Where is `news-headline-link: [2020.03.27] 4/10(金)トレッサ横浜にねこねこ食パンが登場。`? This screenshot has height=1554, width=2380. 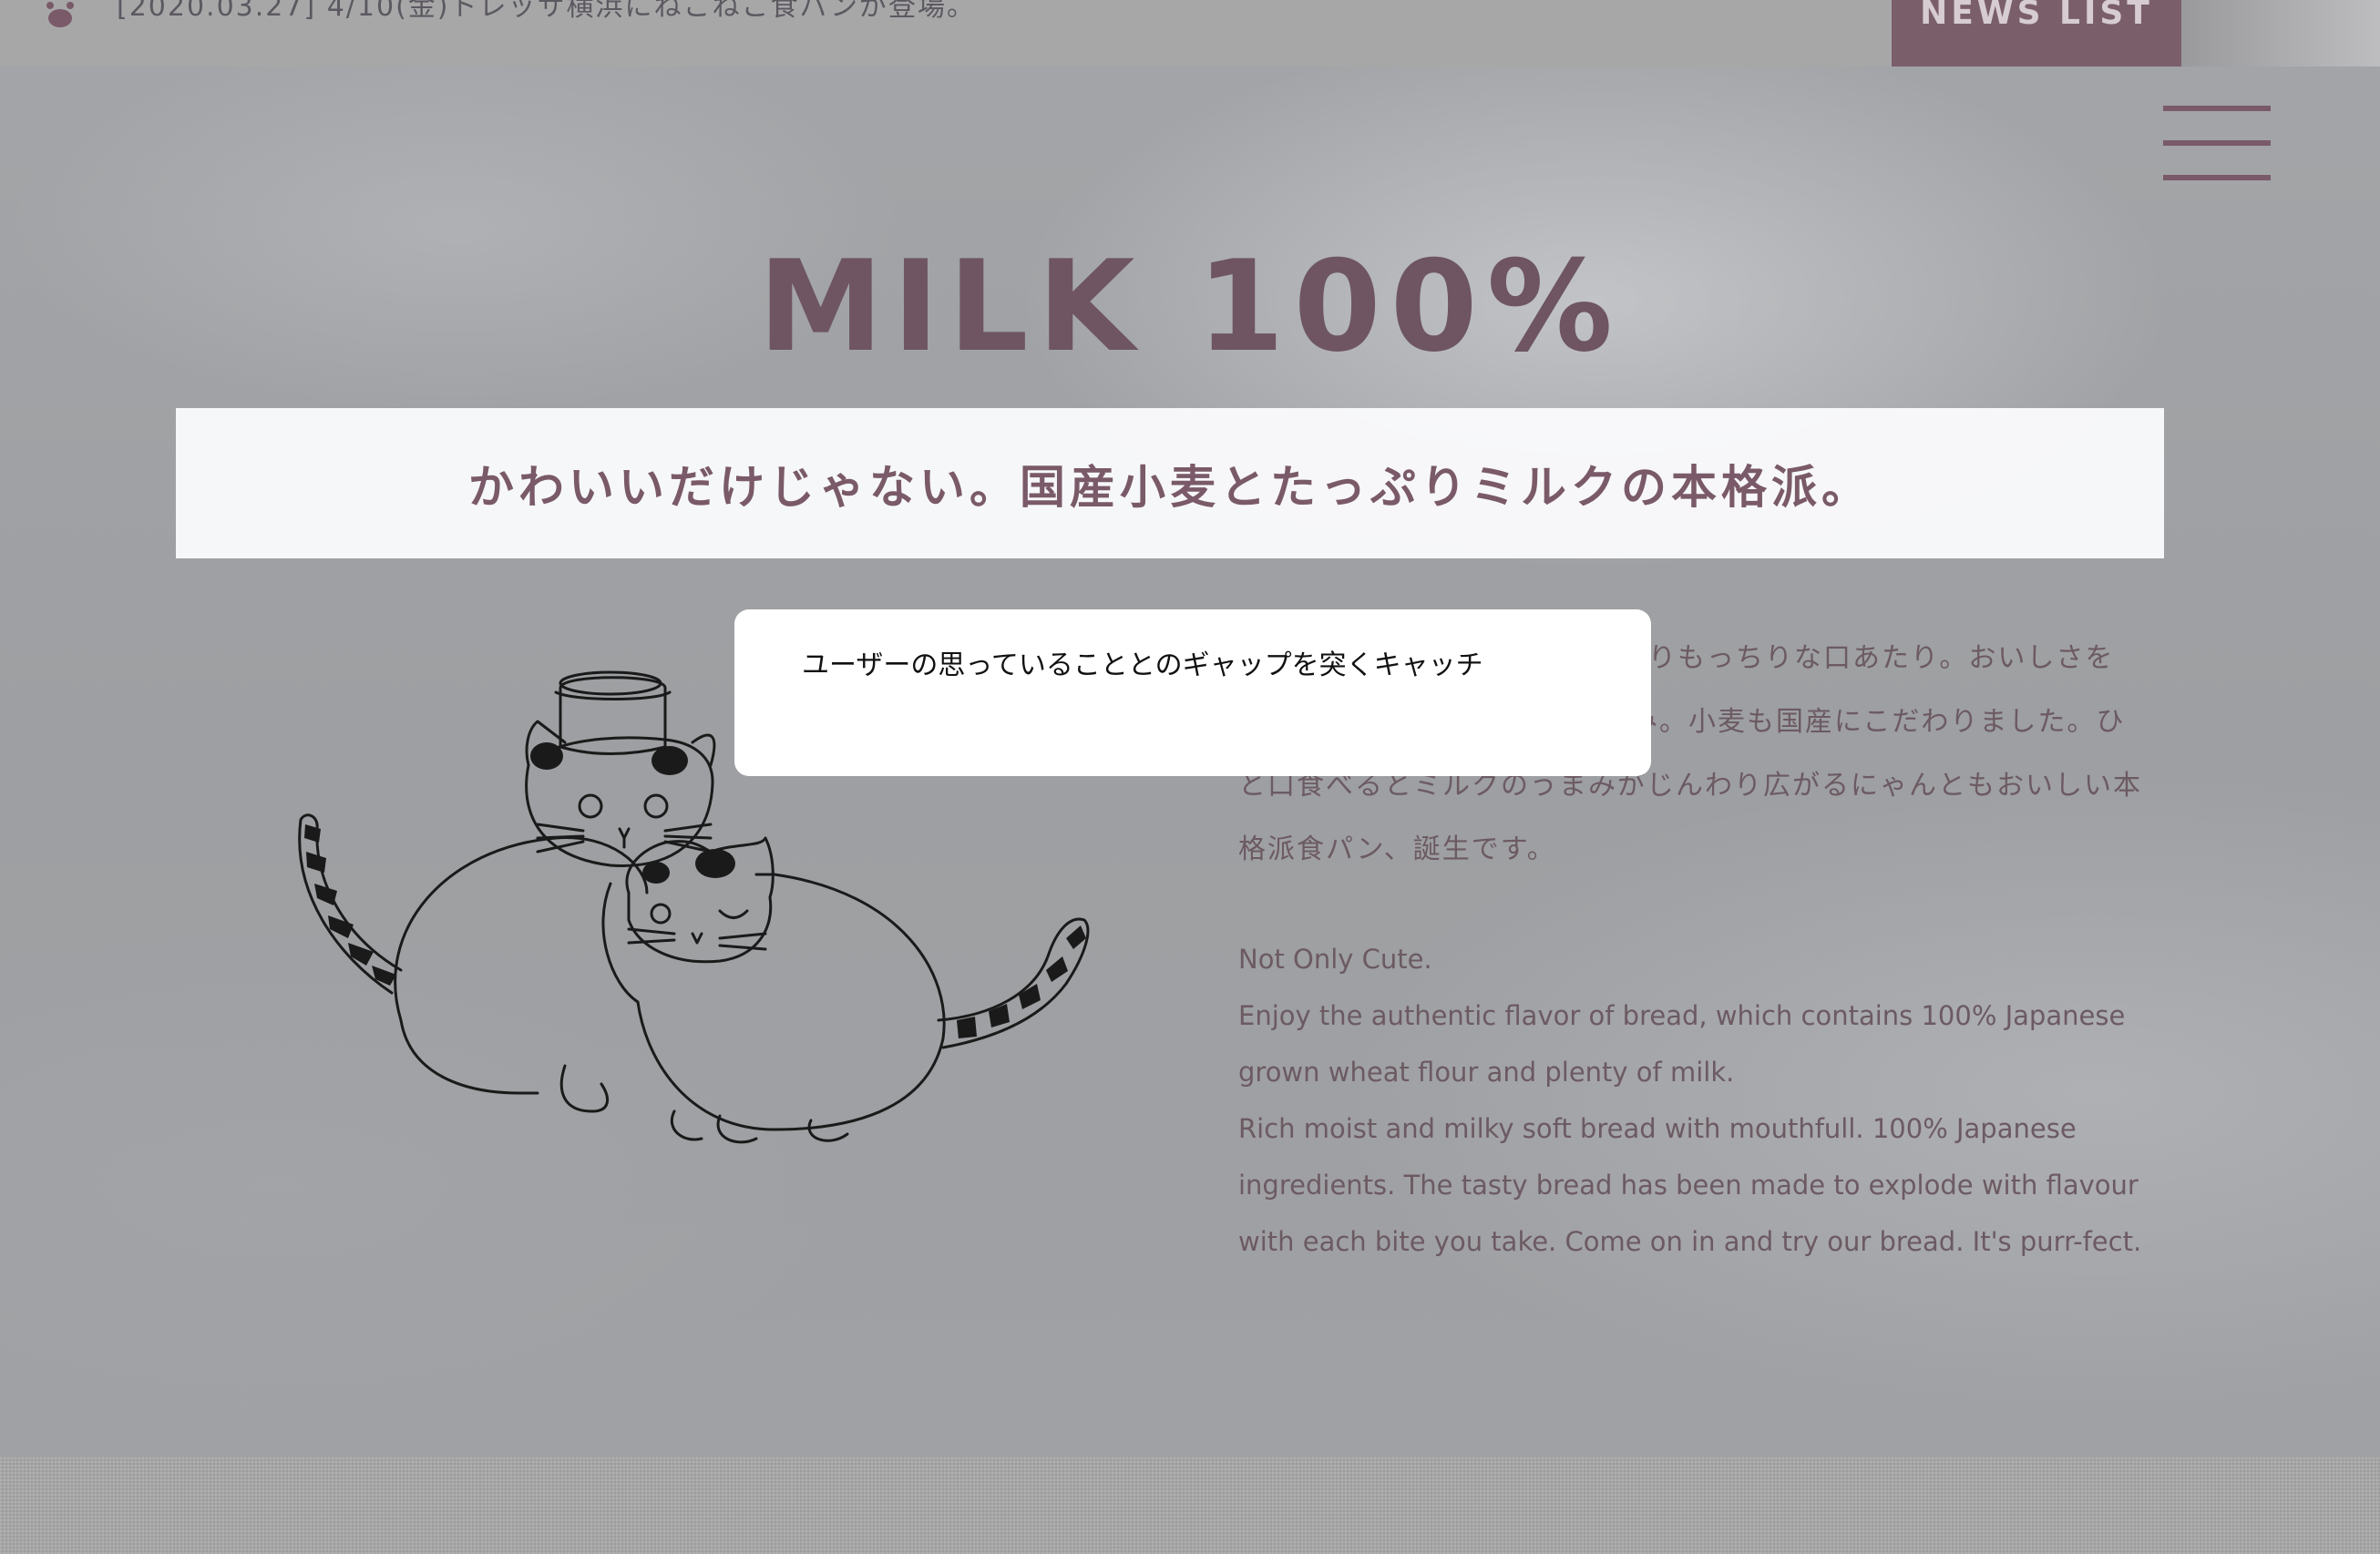
news-headline-link: [2020.03.27] 4/10(金)トレッサ横浜にねこねこ食パンが登場。 is located at coordinates (547, 12).